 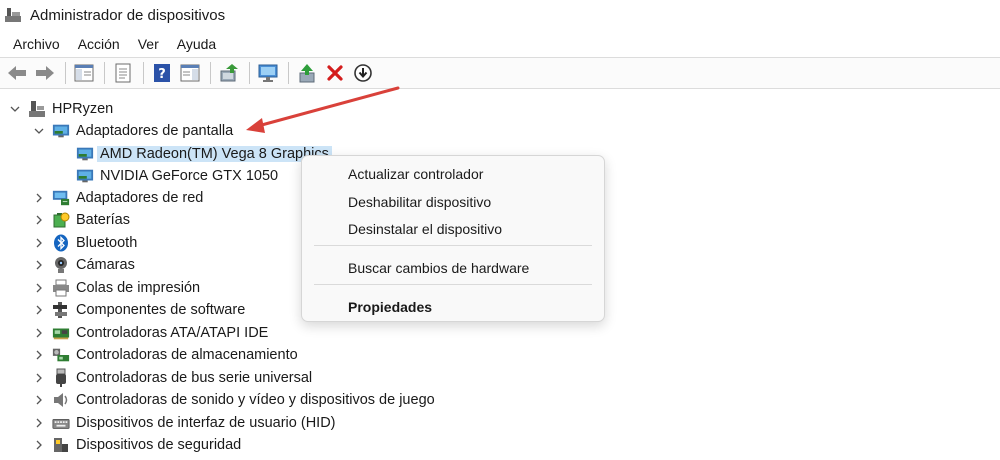 What do you see at coordinates (81, 220) in the screenshot?
I see `tree-category-baterias: Baterías` at bounding box center [81, 220].